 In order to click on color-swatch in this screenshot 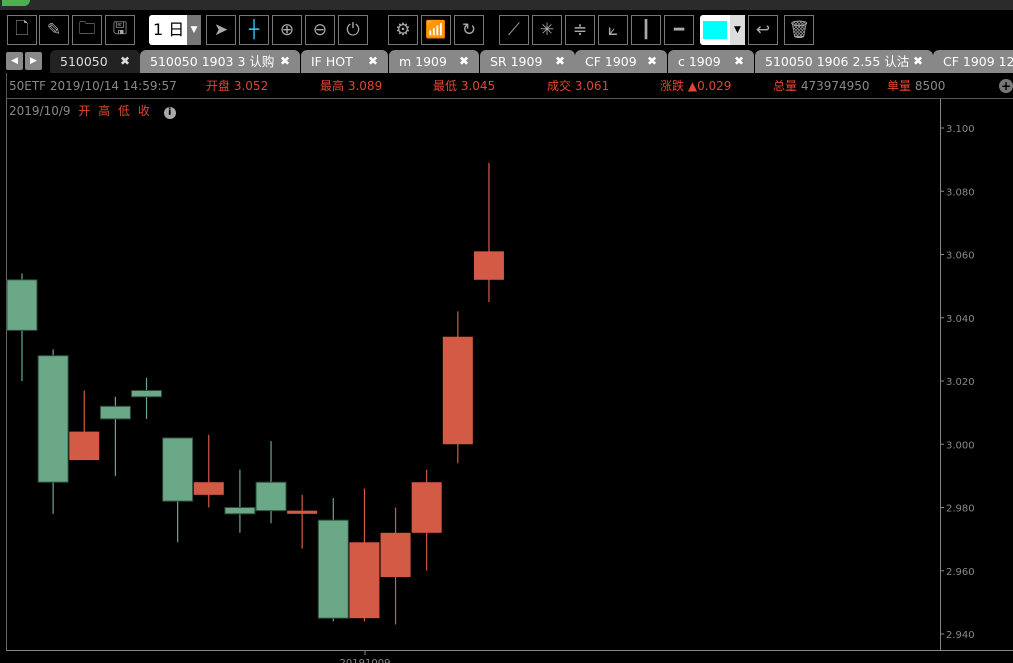, I will do `click(715, 30)`.